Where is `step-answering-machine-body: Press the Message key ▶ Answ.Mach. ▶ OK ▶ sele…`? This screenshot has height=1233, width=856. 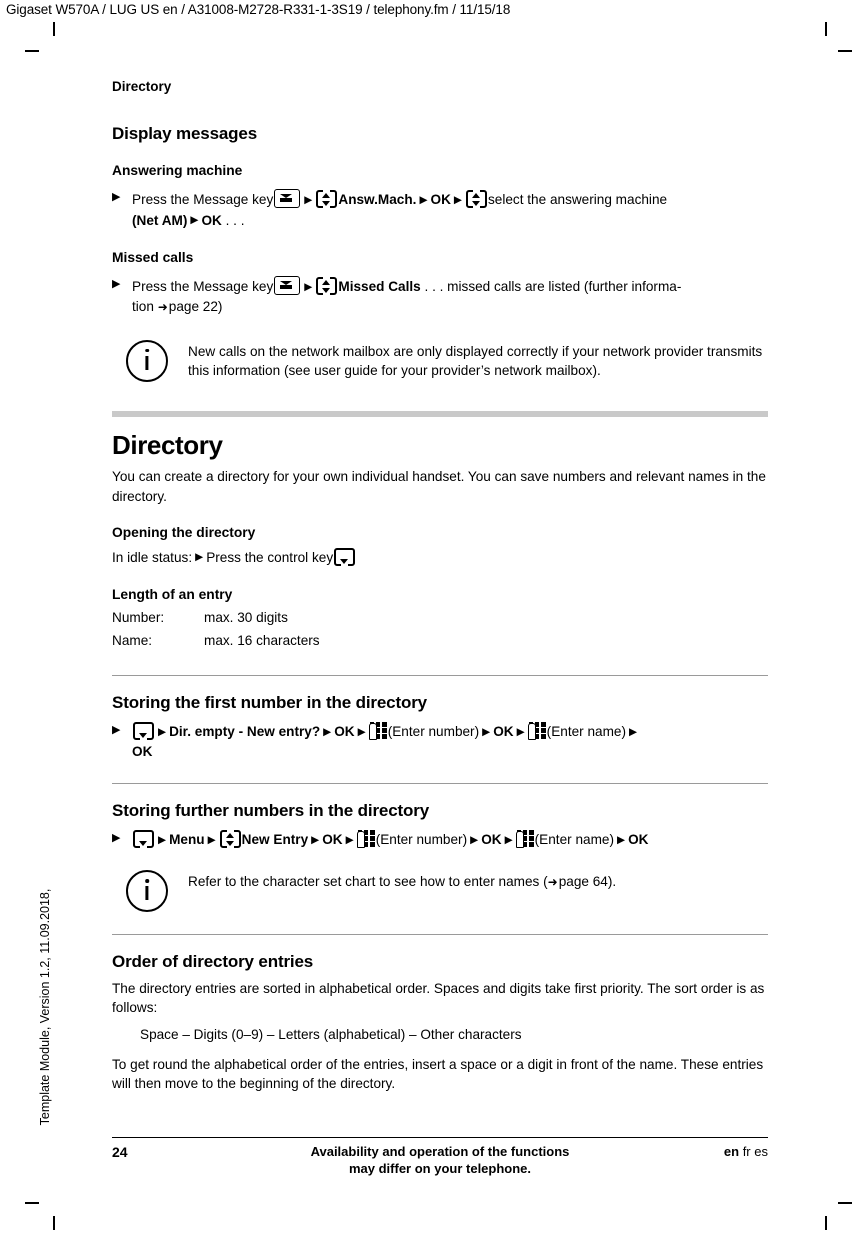 step-answering-machine-body: Press the Message key ▶ Answ.Mach. ▶ OK ▶ sele… is located at coordinates (450, 210).